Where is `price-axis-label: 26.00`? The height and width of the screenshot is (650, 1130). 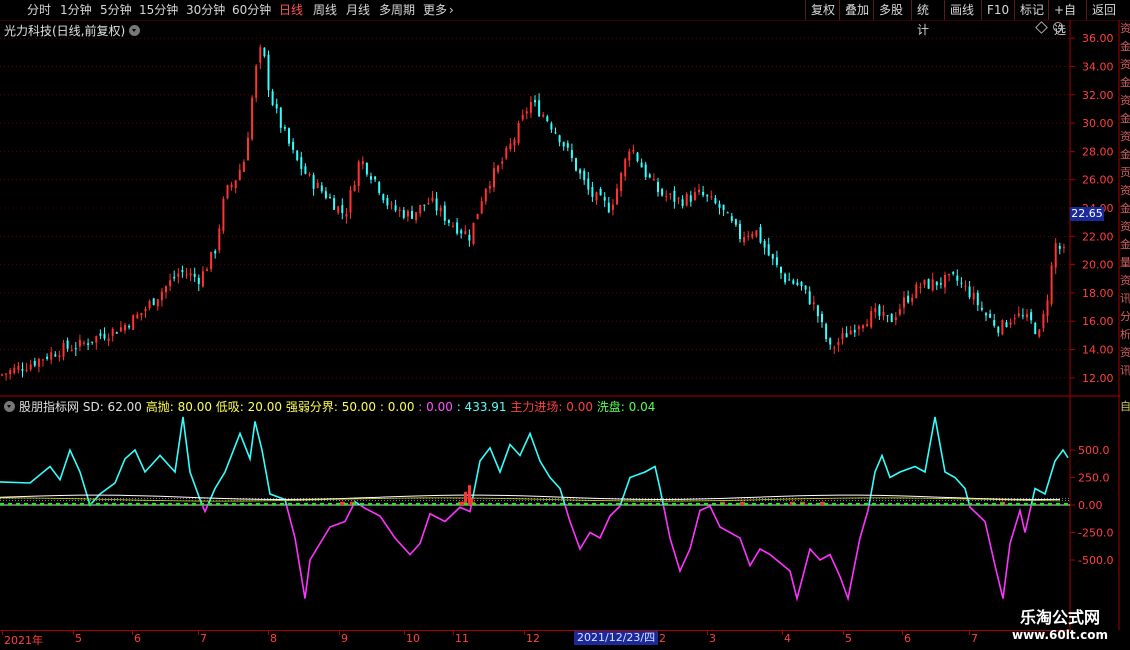
price-axis-label: 26.00 is located at coordinates (1098, 180).